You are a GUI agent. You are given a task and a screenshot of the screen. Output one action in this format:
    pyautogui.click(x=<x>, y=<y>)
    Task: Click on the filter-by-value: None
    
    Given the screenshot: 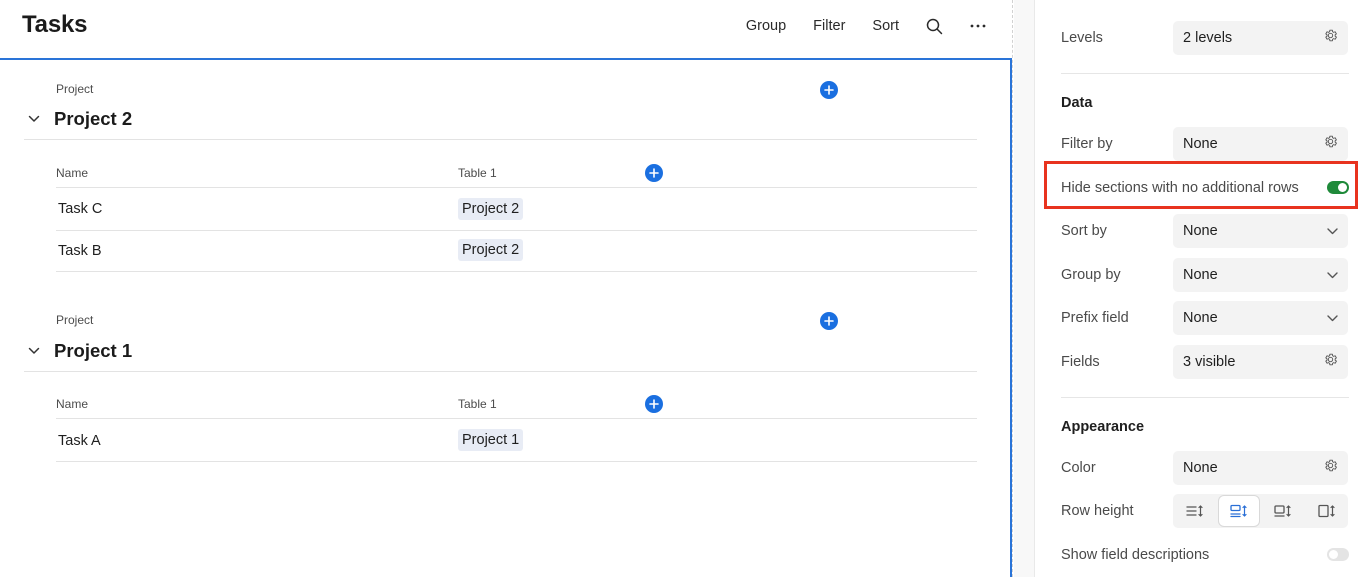 What is the action you would take?
    pyautogui.click(x=1200, y=144)
    